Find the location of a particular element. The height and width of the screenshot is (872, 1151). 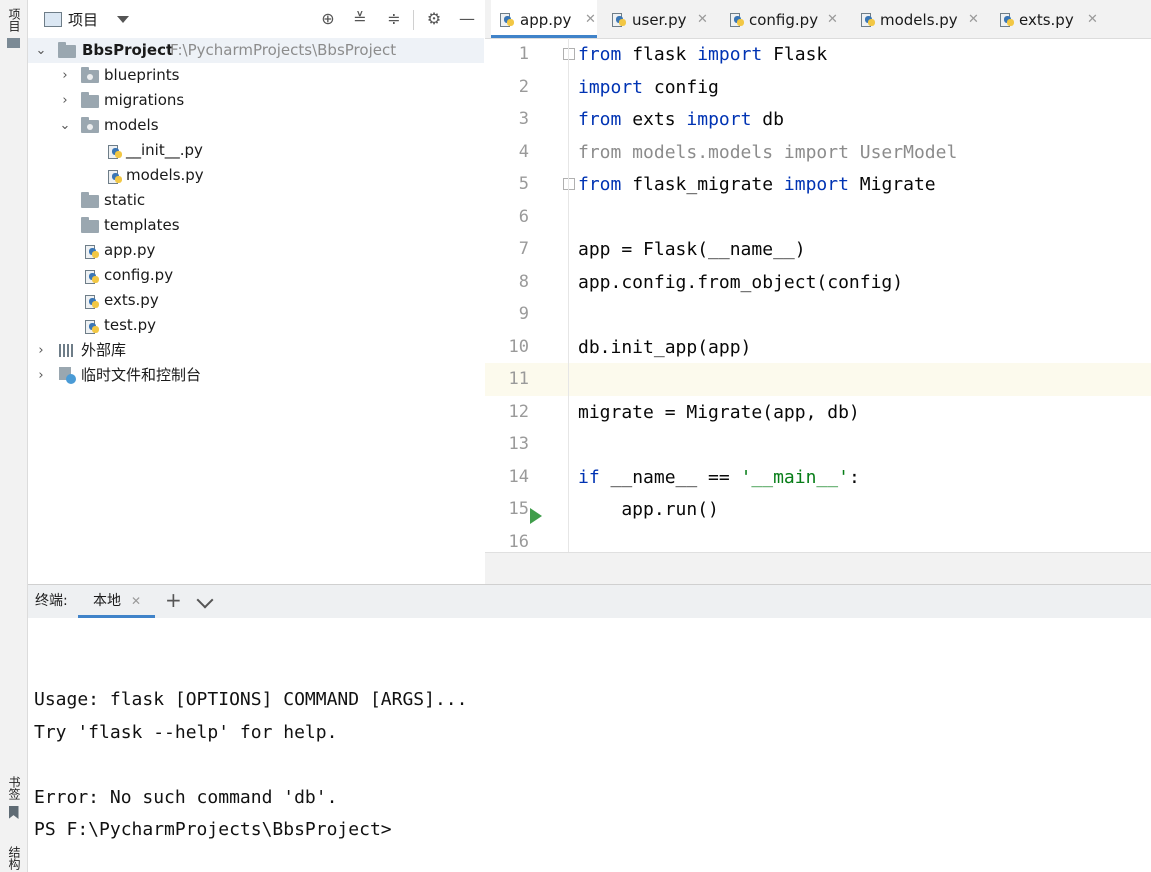

project-panel-title: 项目 is located at coordinates (83, 20).